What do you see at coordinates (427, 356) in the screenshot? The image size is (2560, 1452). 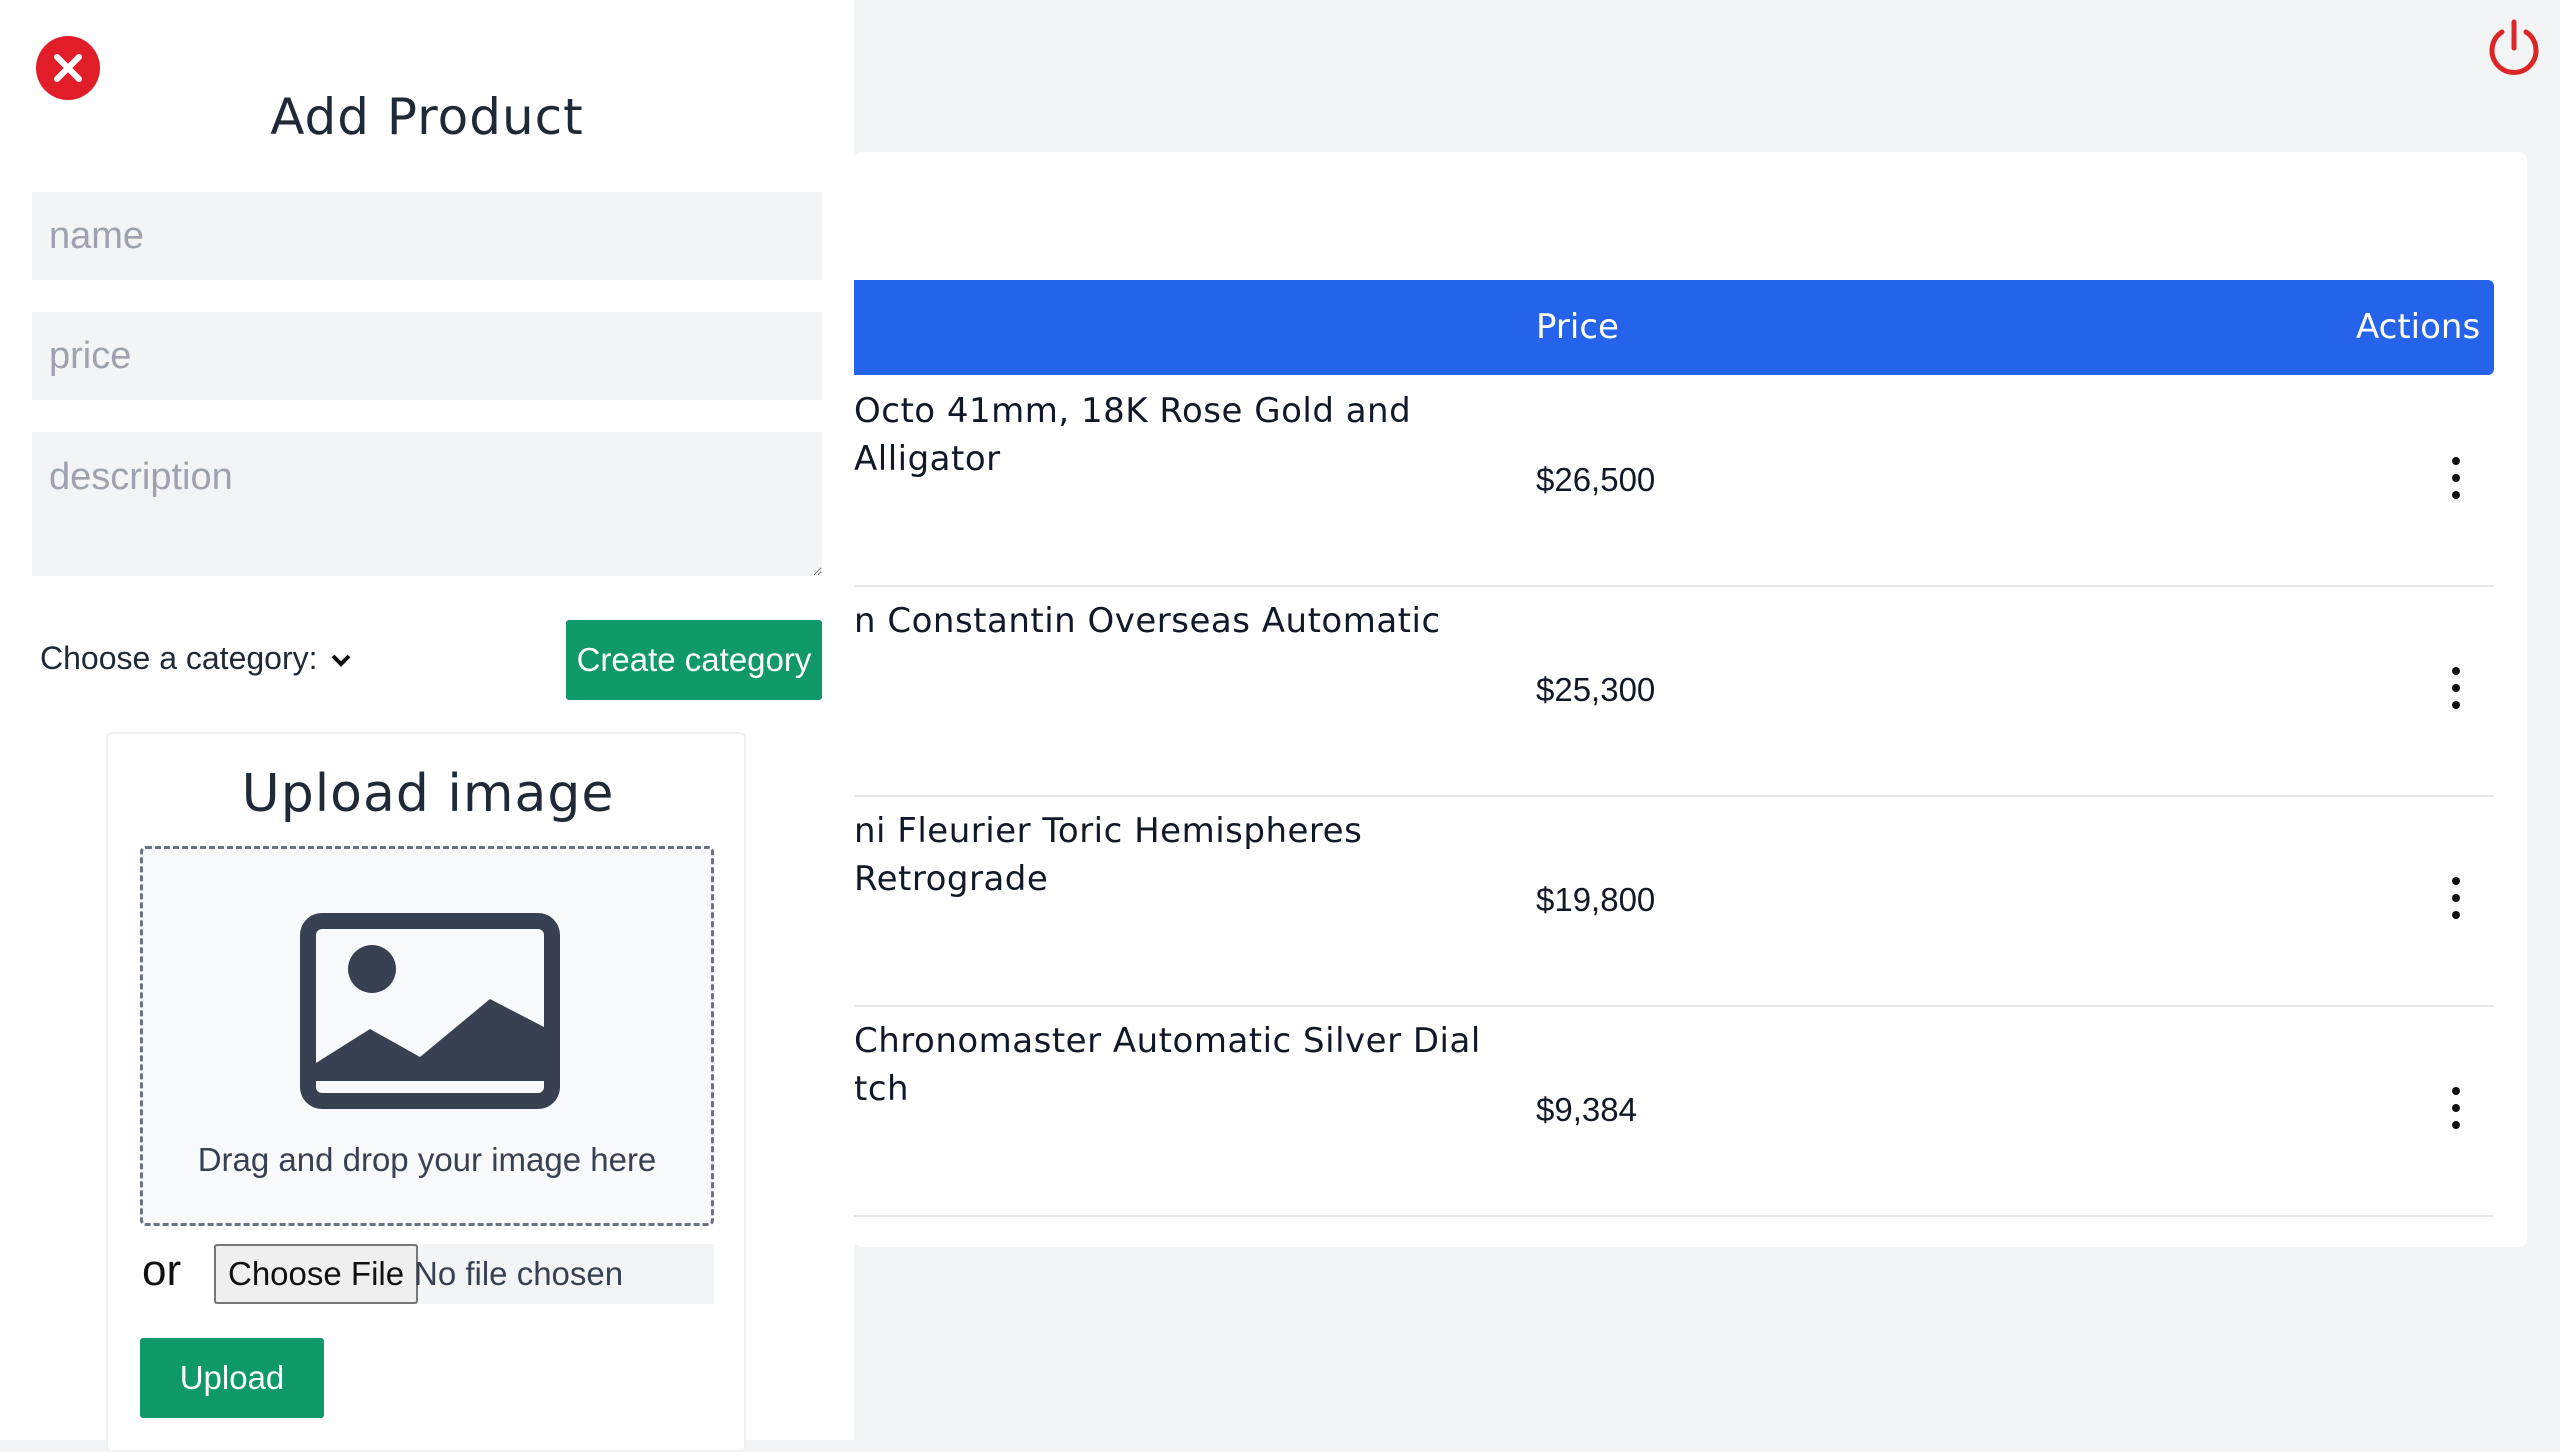 I see `price-input` at bounding box center [427, 356].